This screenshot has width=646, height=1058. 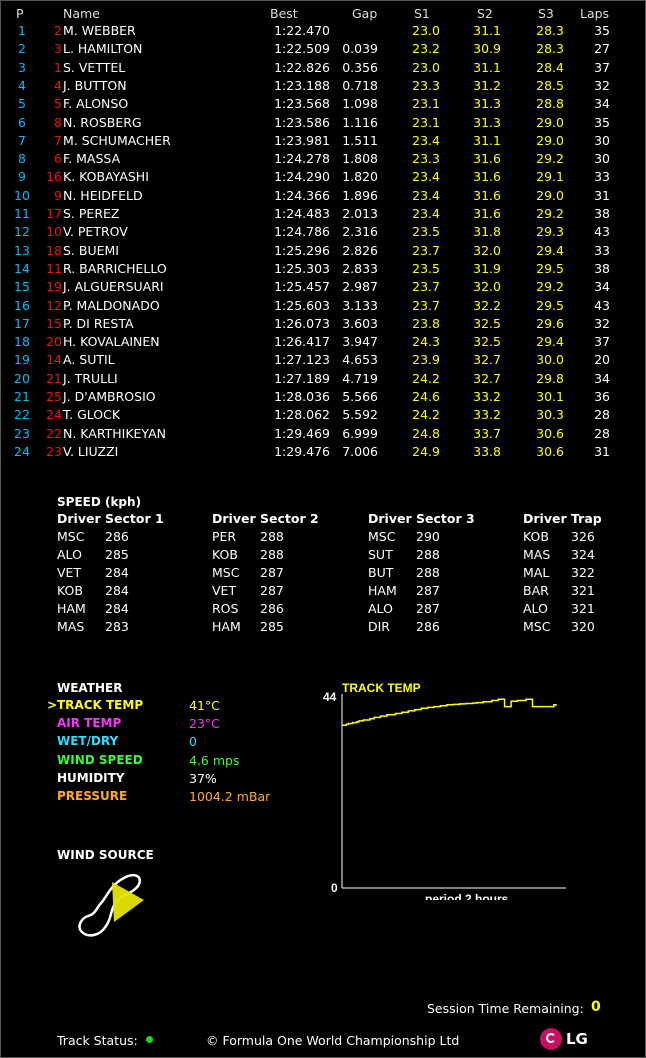 What do you see at coordinates (360, 232) in the screenshot?
I see `cell-gap: 2.316` at bounding box center [360, 232].